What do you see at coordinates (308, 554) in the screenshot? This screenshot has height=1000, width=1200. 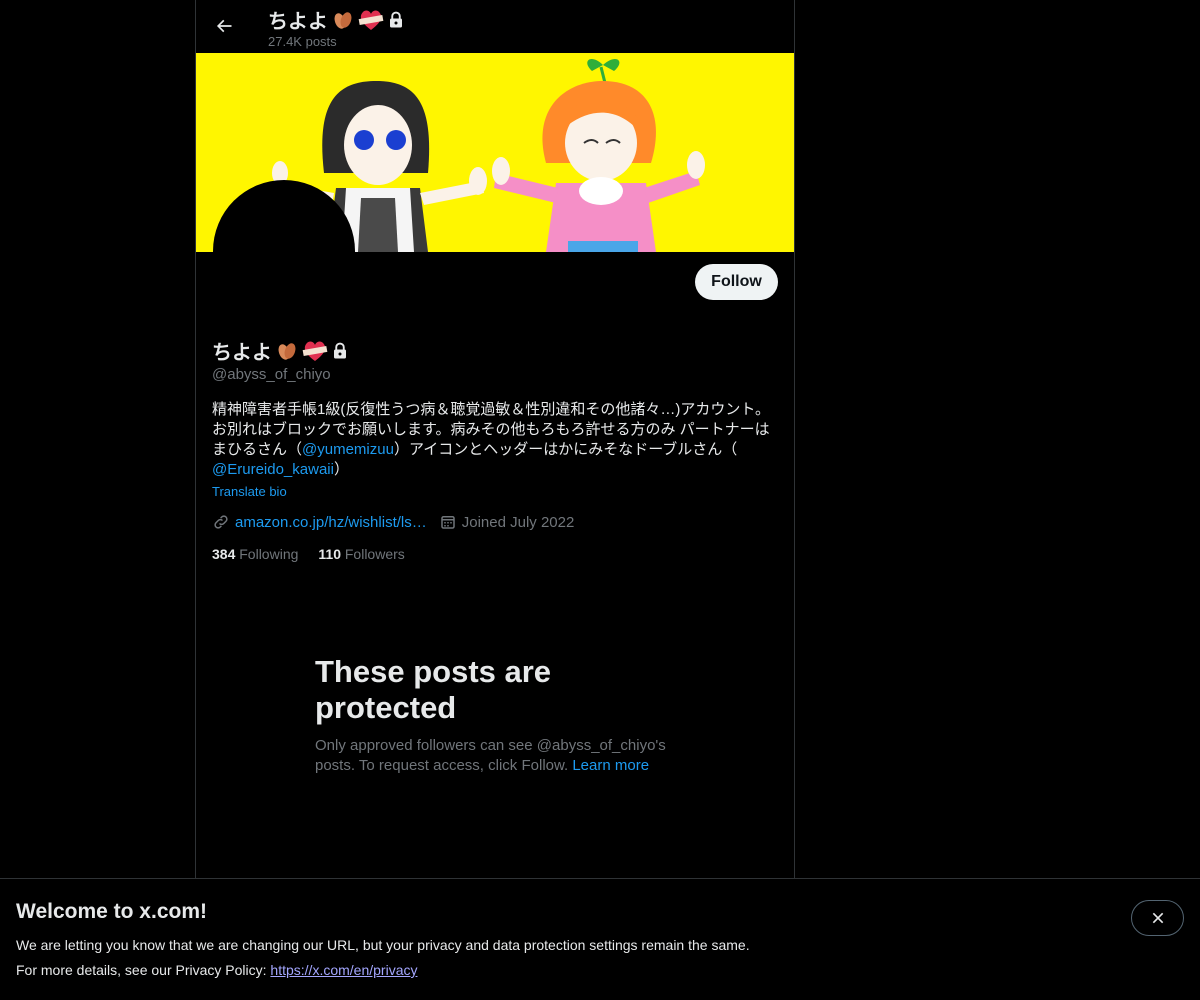 I see `follow-stats: 384 Following 110 Followers` at bounding box center [308, 554].